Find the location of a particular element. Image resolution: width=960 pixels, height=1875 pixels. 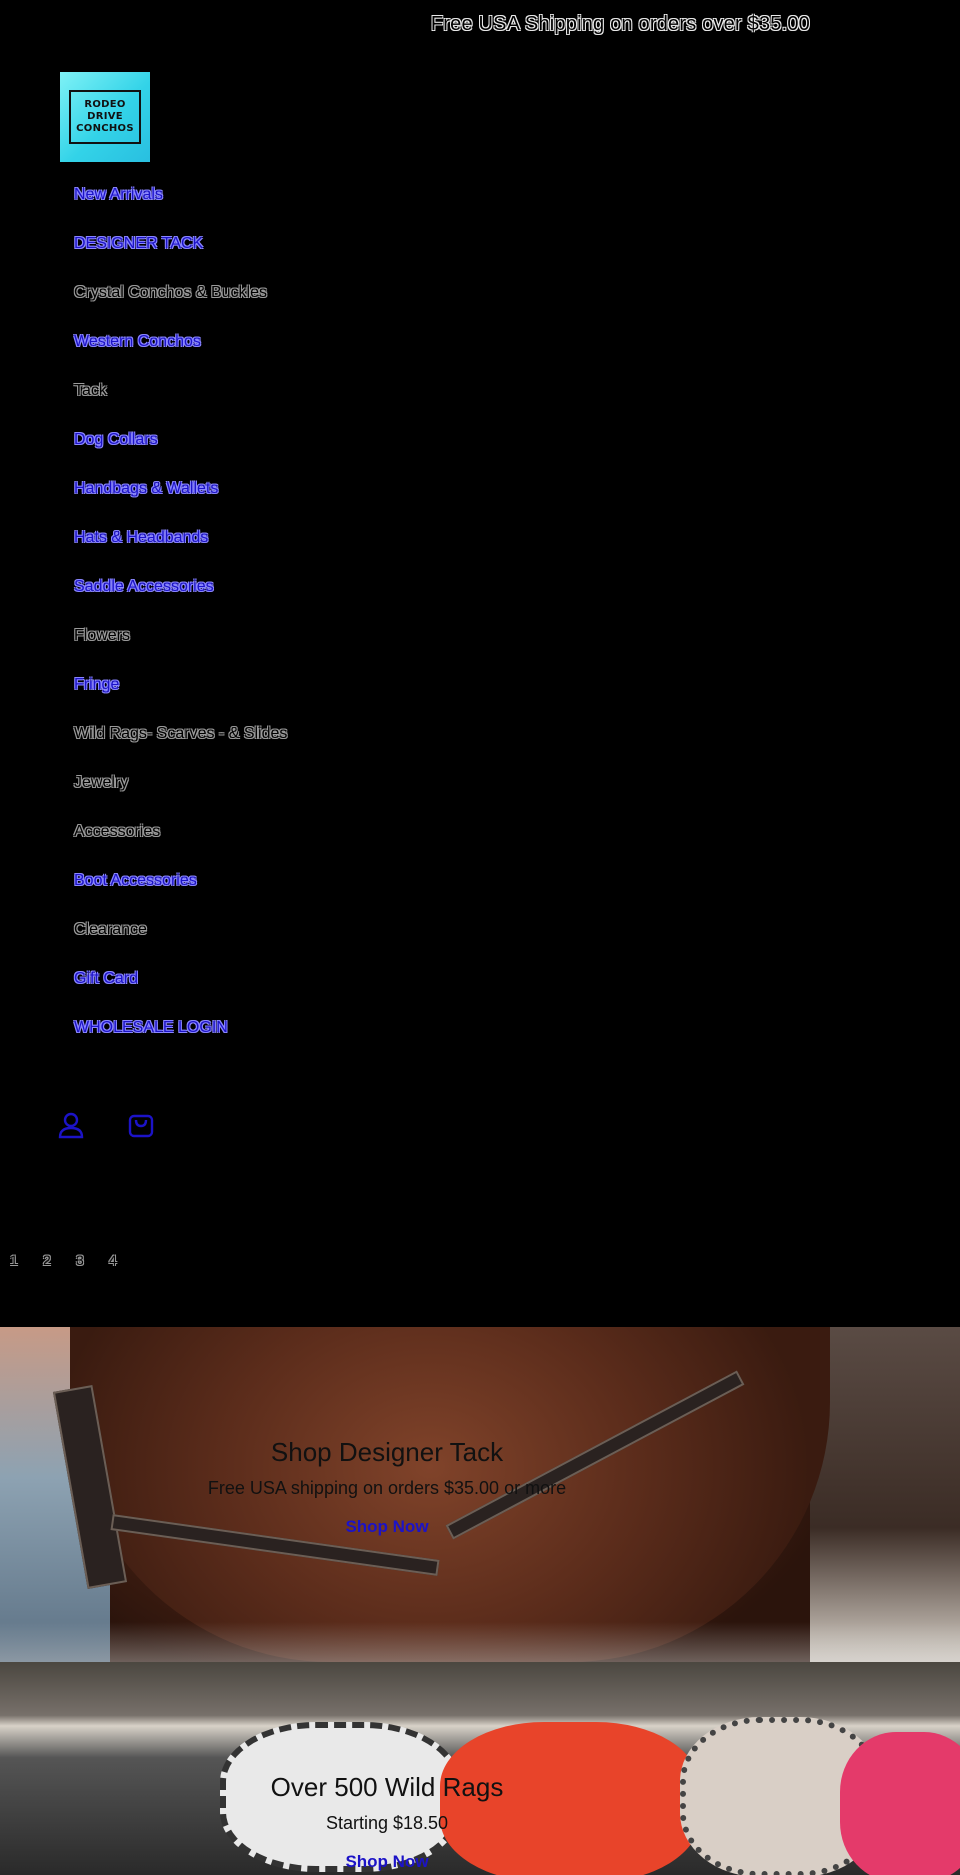

nav-item-hats-headbands: Hats & Headbands is located at coordinates (274, 549).